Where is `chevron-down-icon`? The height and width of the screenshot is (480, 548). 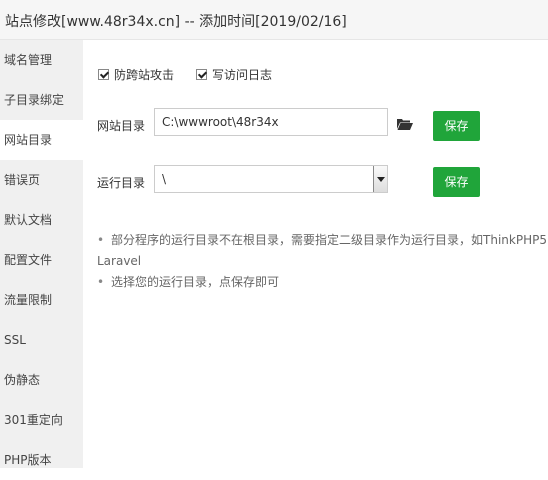
chevron-down-icon is located at coordinates (380, 179).